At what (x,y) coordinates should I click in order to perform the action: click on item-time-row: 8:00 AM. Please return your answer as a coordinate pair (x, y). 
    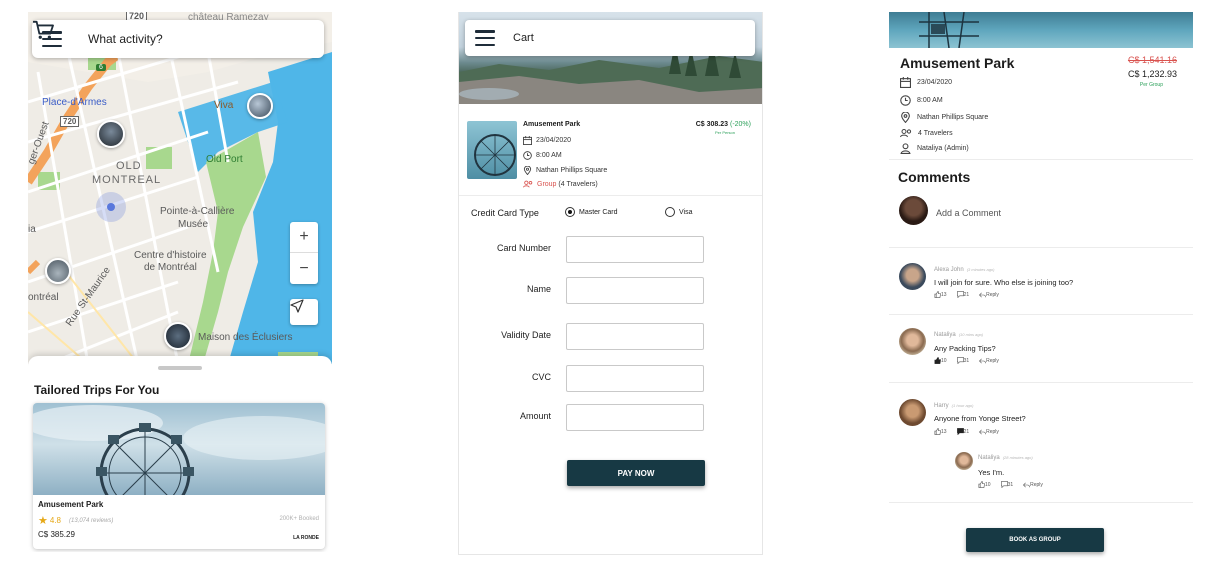
    Looking at the image, I should click on (542, 155).